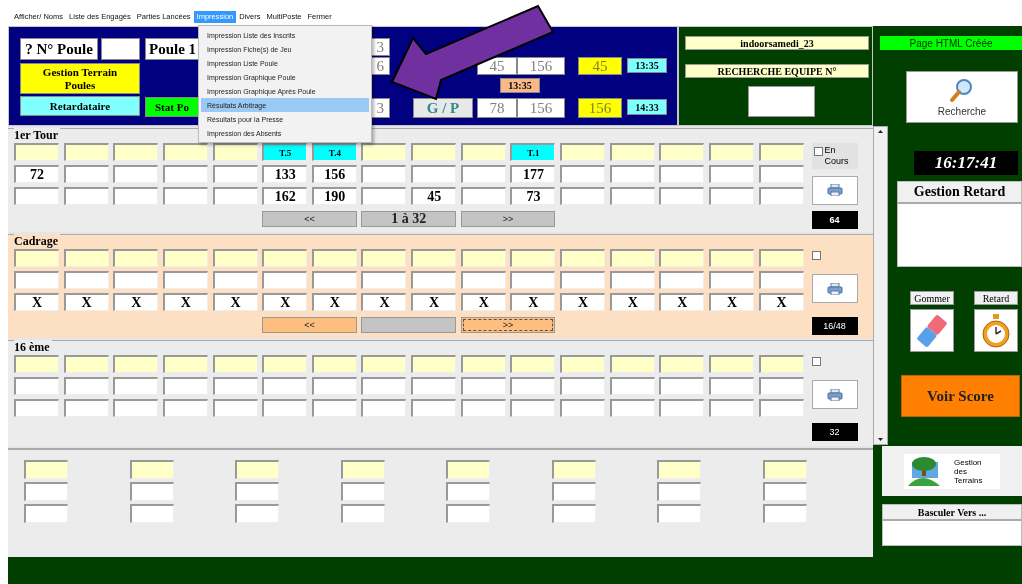 This screenshot has height=584, width=1022. Describe the element at coordinates (520, 85) in the screenshot. I see `time-label: 13:35` at that location.